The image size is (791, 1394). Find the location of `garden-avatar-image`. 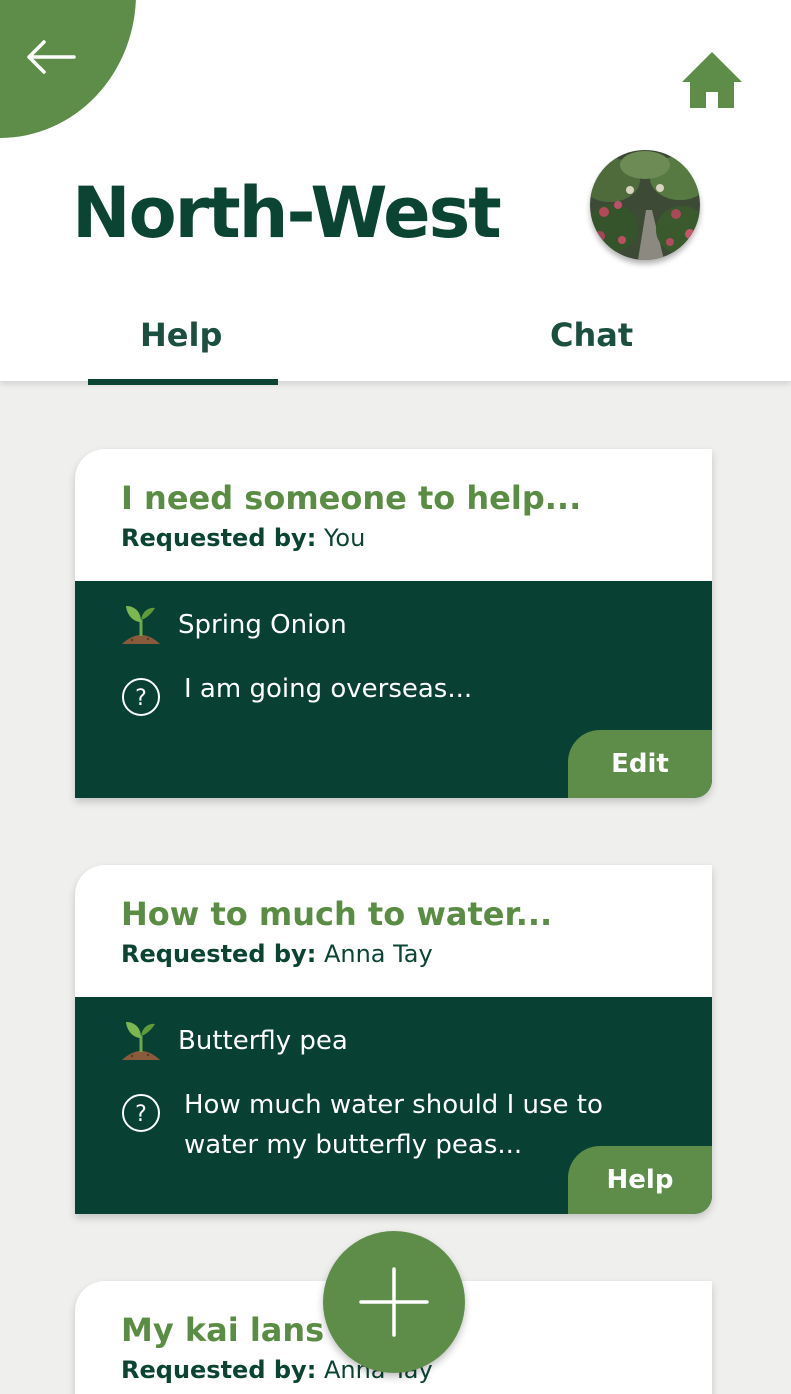

garden-avatar-image is located at coordinates (645, 205).